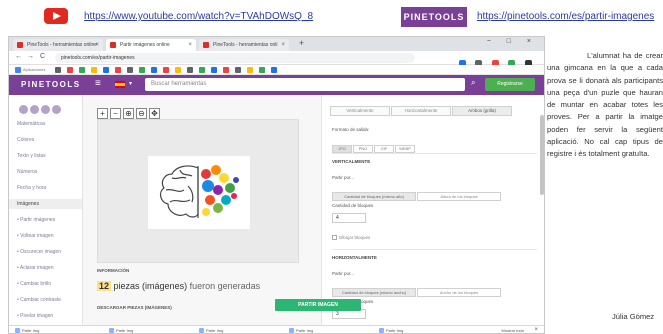 The height and width of the screenshot is (334, 663). What do you see at coordinates (31, 156) in the screenshot?
I see `sidebar-item-text: Texto y listas` at bounding box center [31, 156].